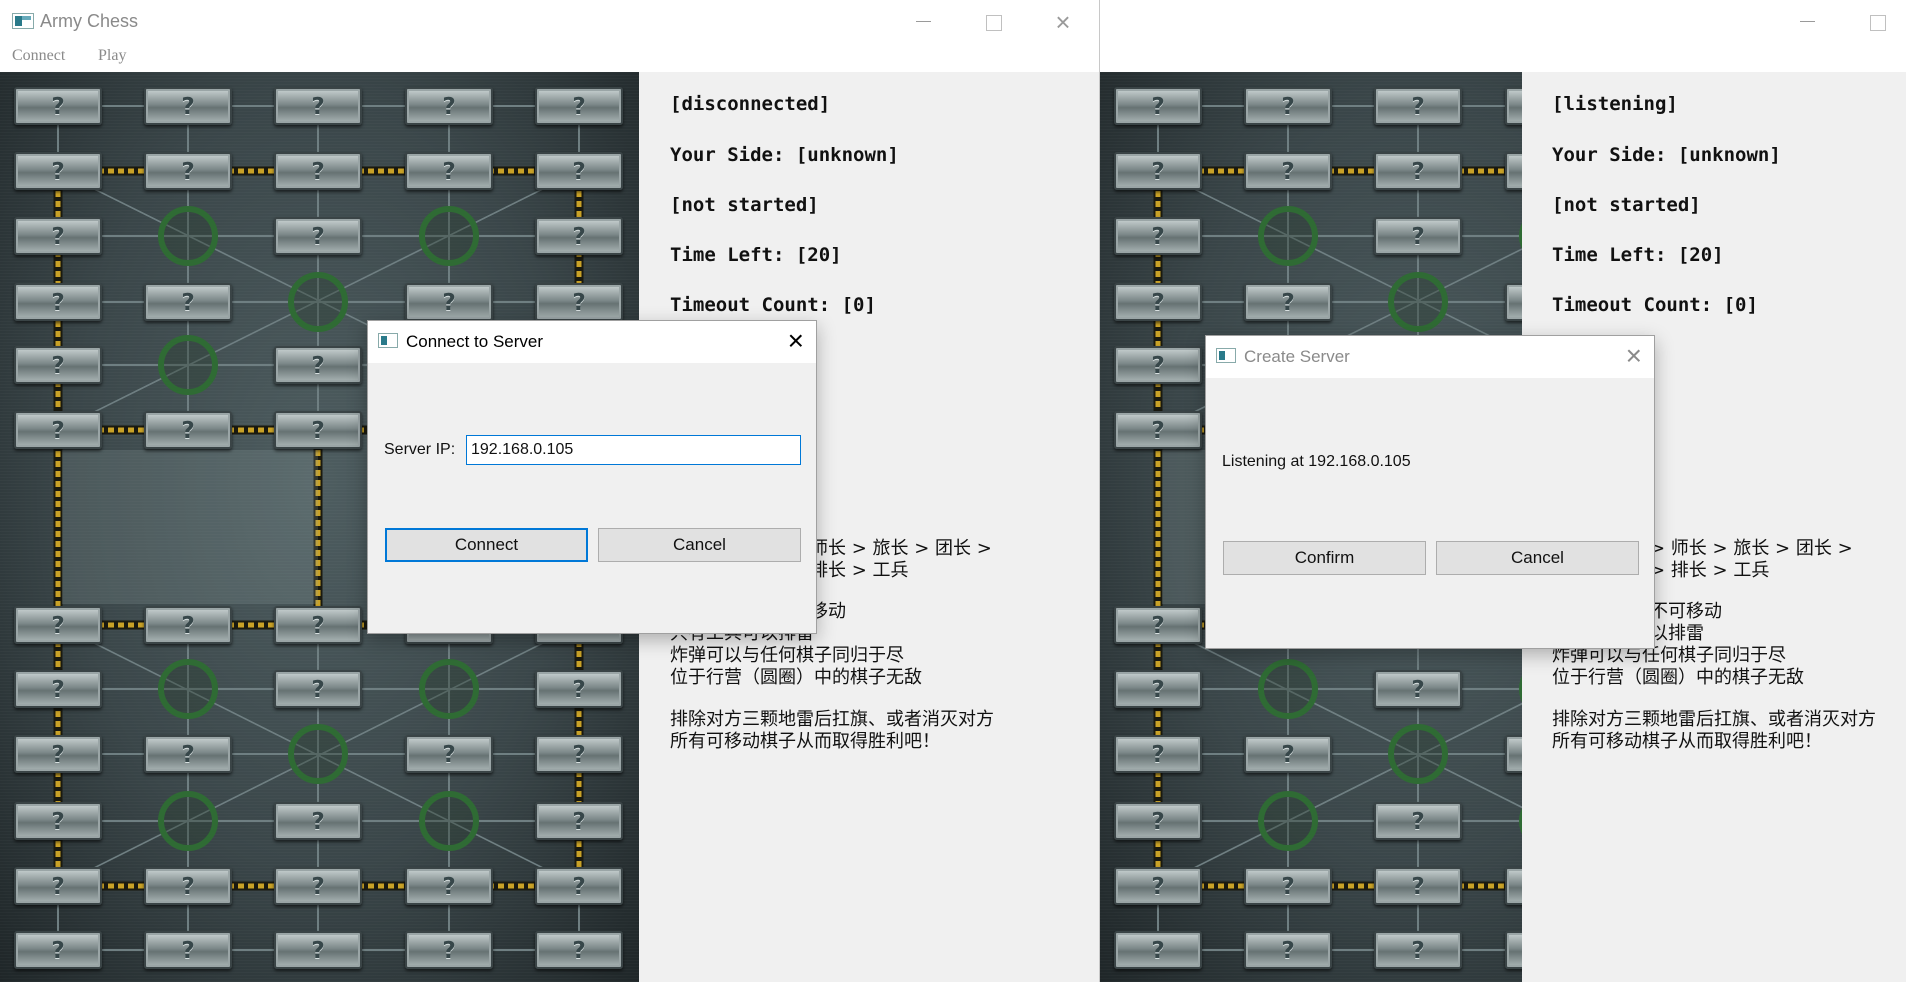 The image size is (1906, 982). I want to click on menu-play: Play, so click(112, 56).